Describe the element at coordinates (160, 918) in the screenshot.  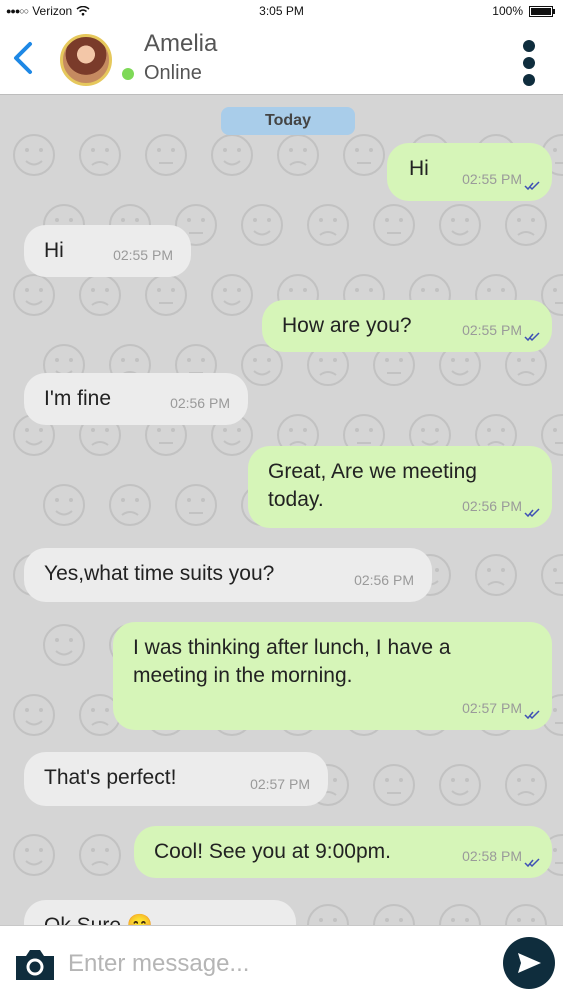
I see `message-text: Ok Sure 😊` at that location.